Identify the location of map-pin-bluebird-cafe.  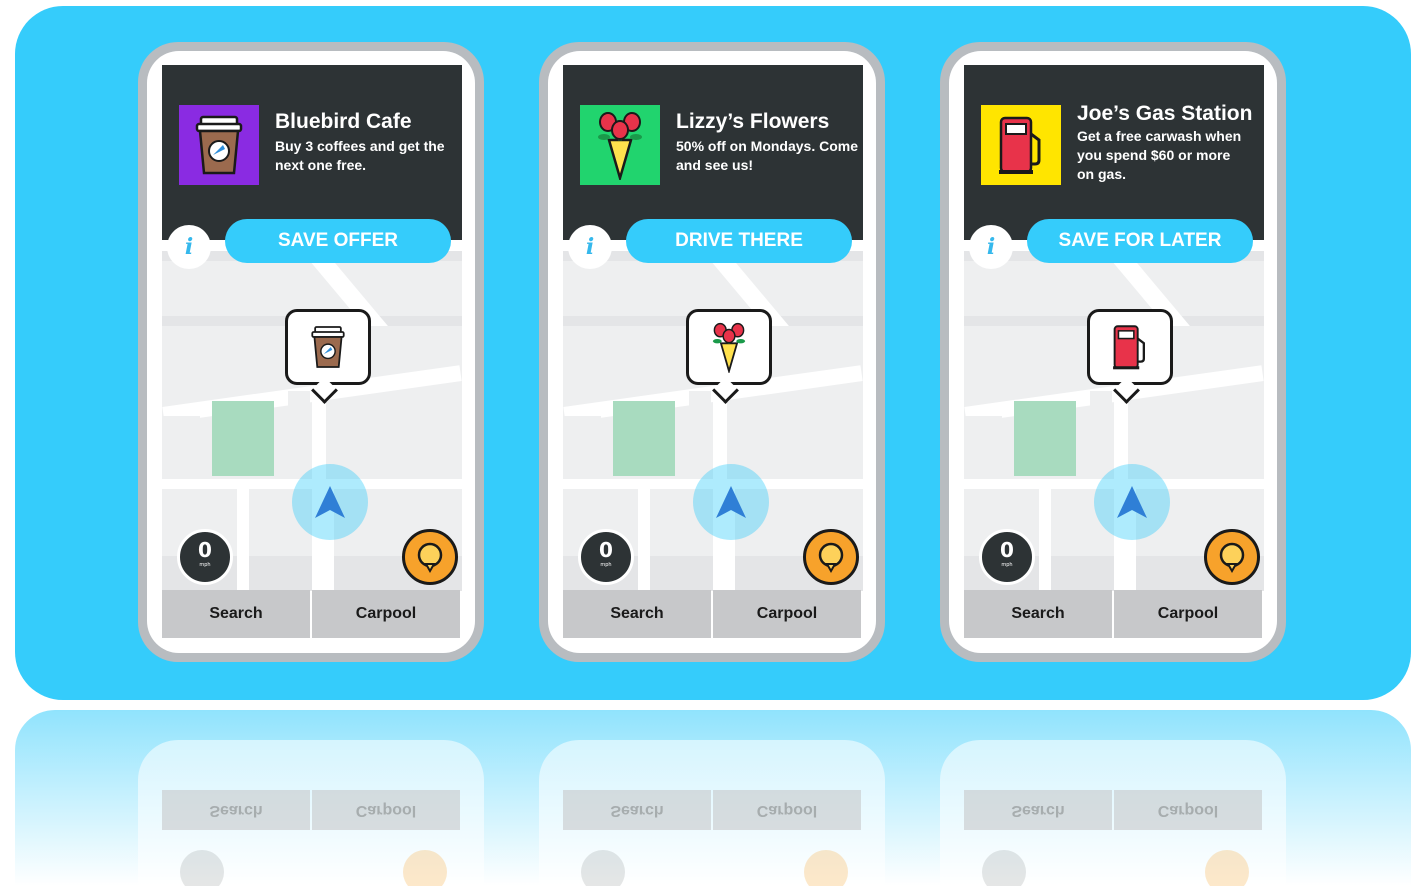
(328, 347).